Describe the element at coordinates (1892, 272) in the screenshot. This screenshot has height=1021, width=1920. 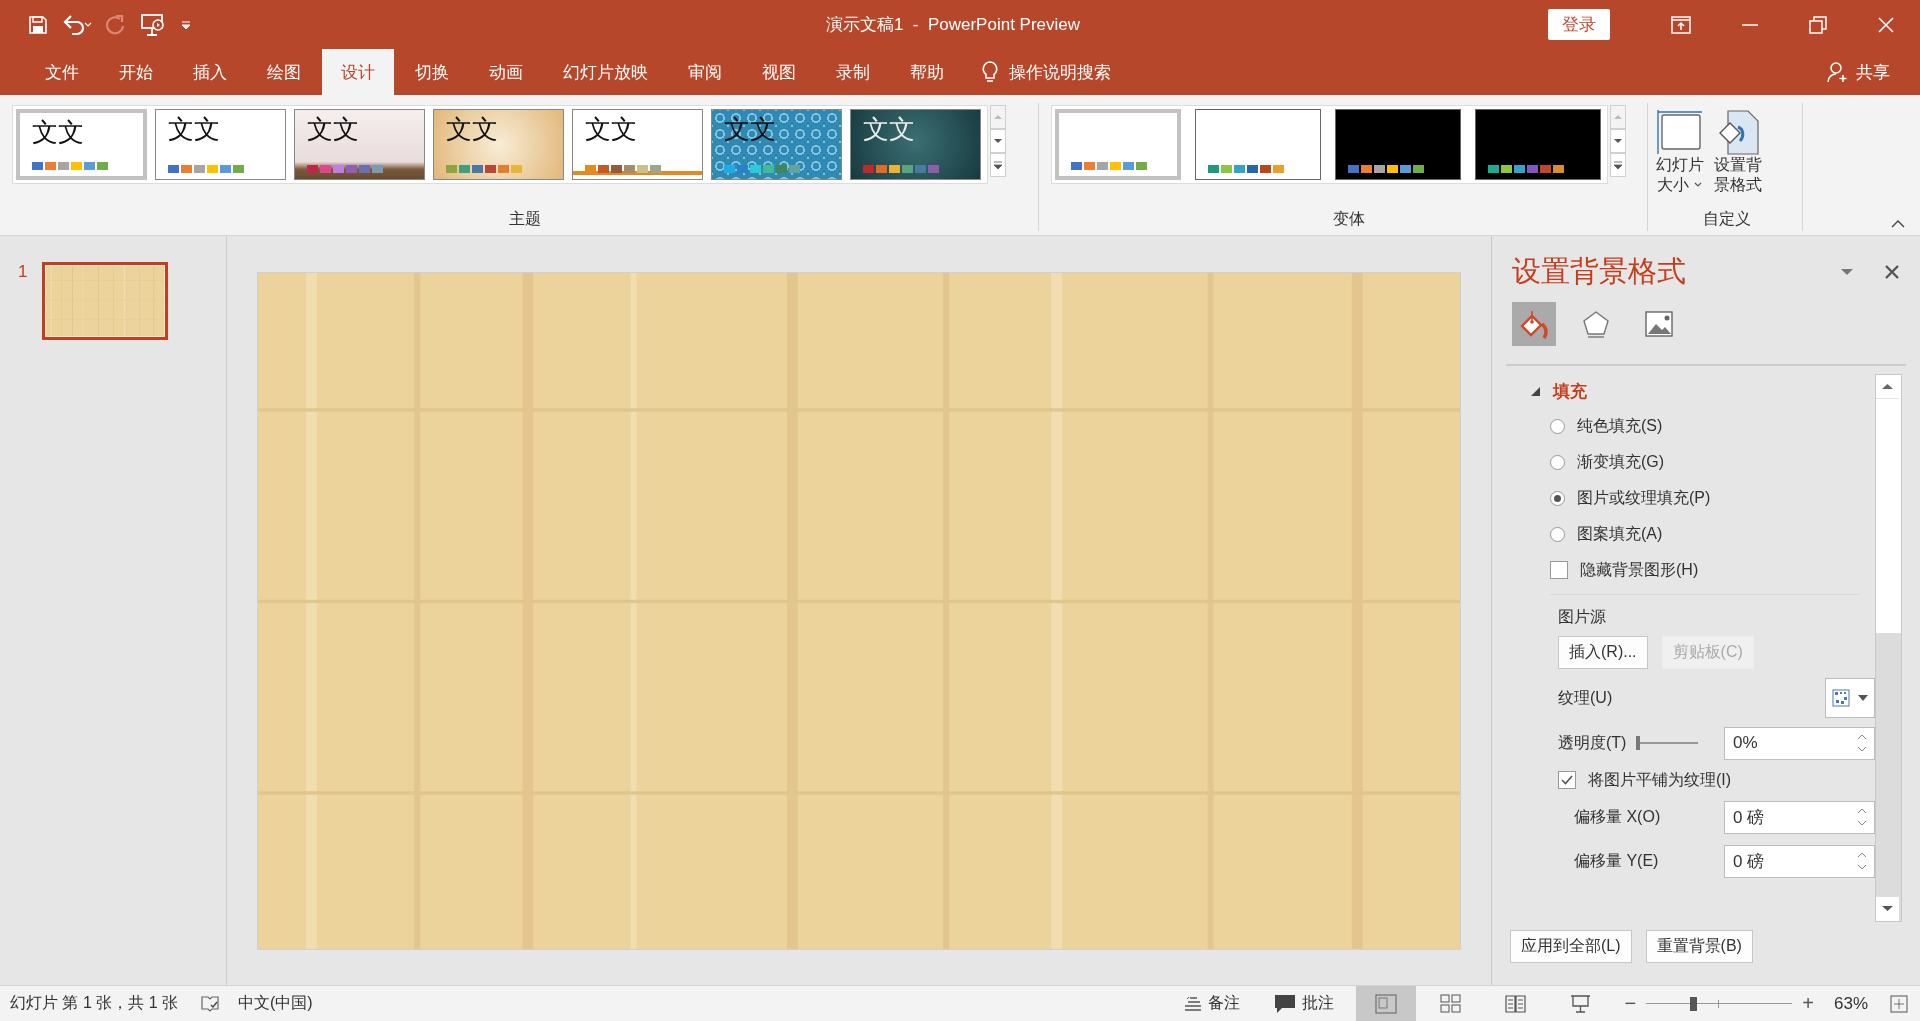
I see `close-icon` at that location.